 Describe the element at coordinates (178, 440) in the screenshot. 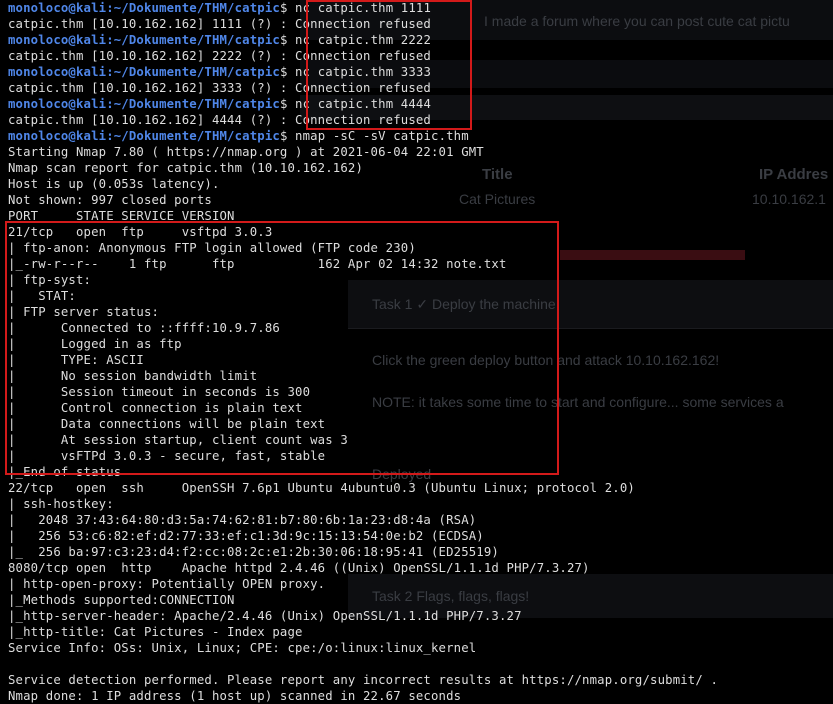

I see `output-line: | At session startup, client count was 3` at that location.